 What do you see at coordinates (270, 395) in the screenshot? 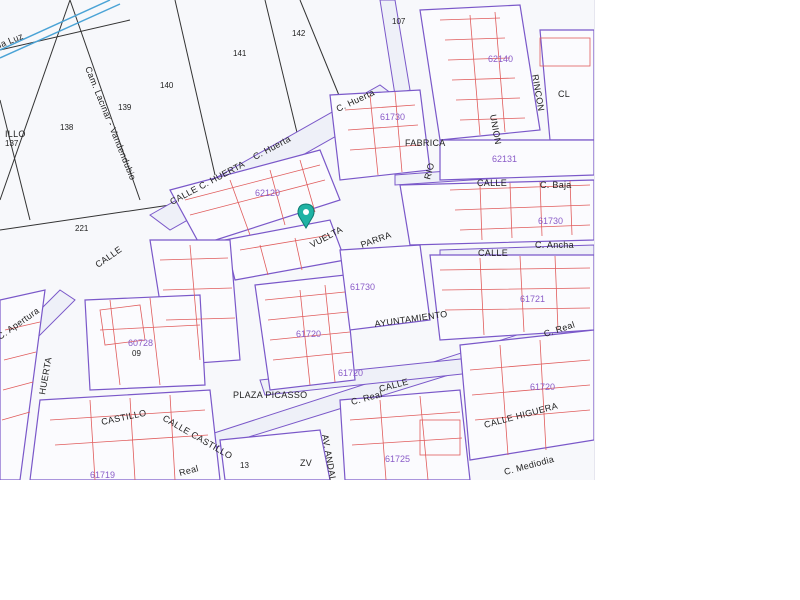
I see `label-plaza: PLAZA PICASSO` at bounding box center [270, 395].